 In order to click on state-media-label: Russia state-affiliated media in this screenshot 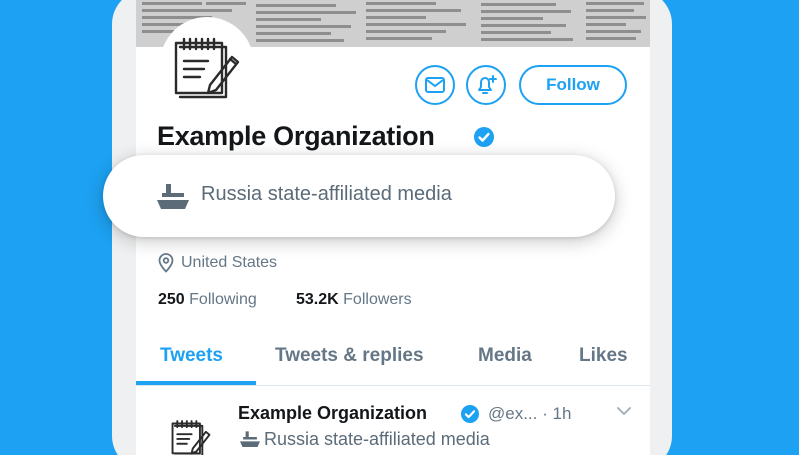, I will do `click(326, 194)`.